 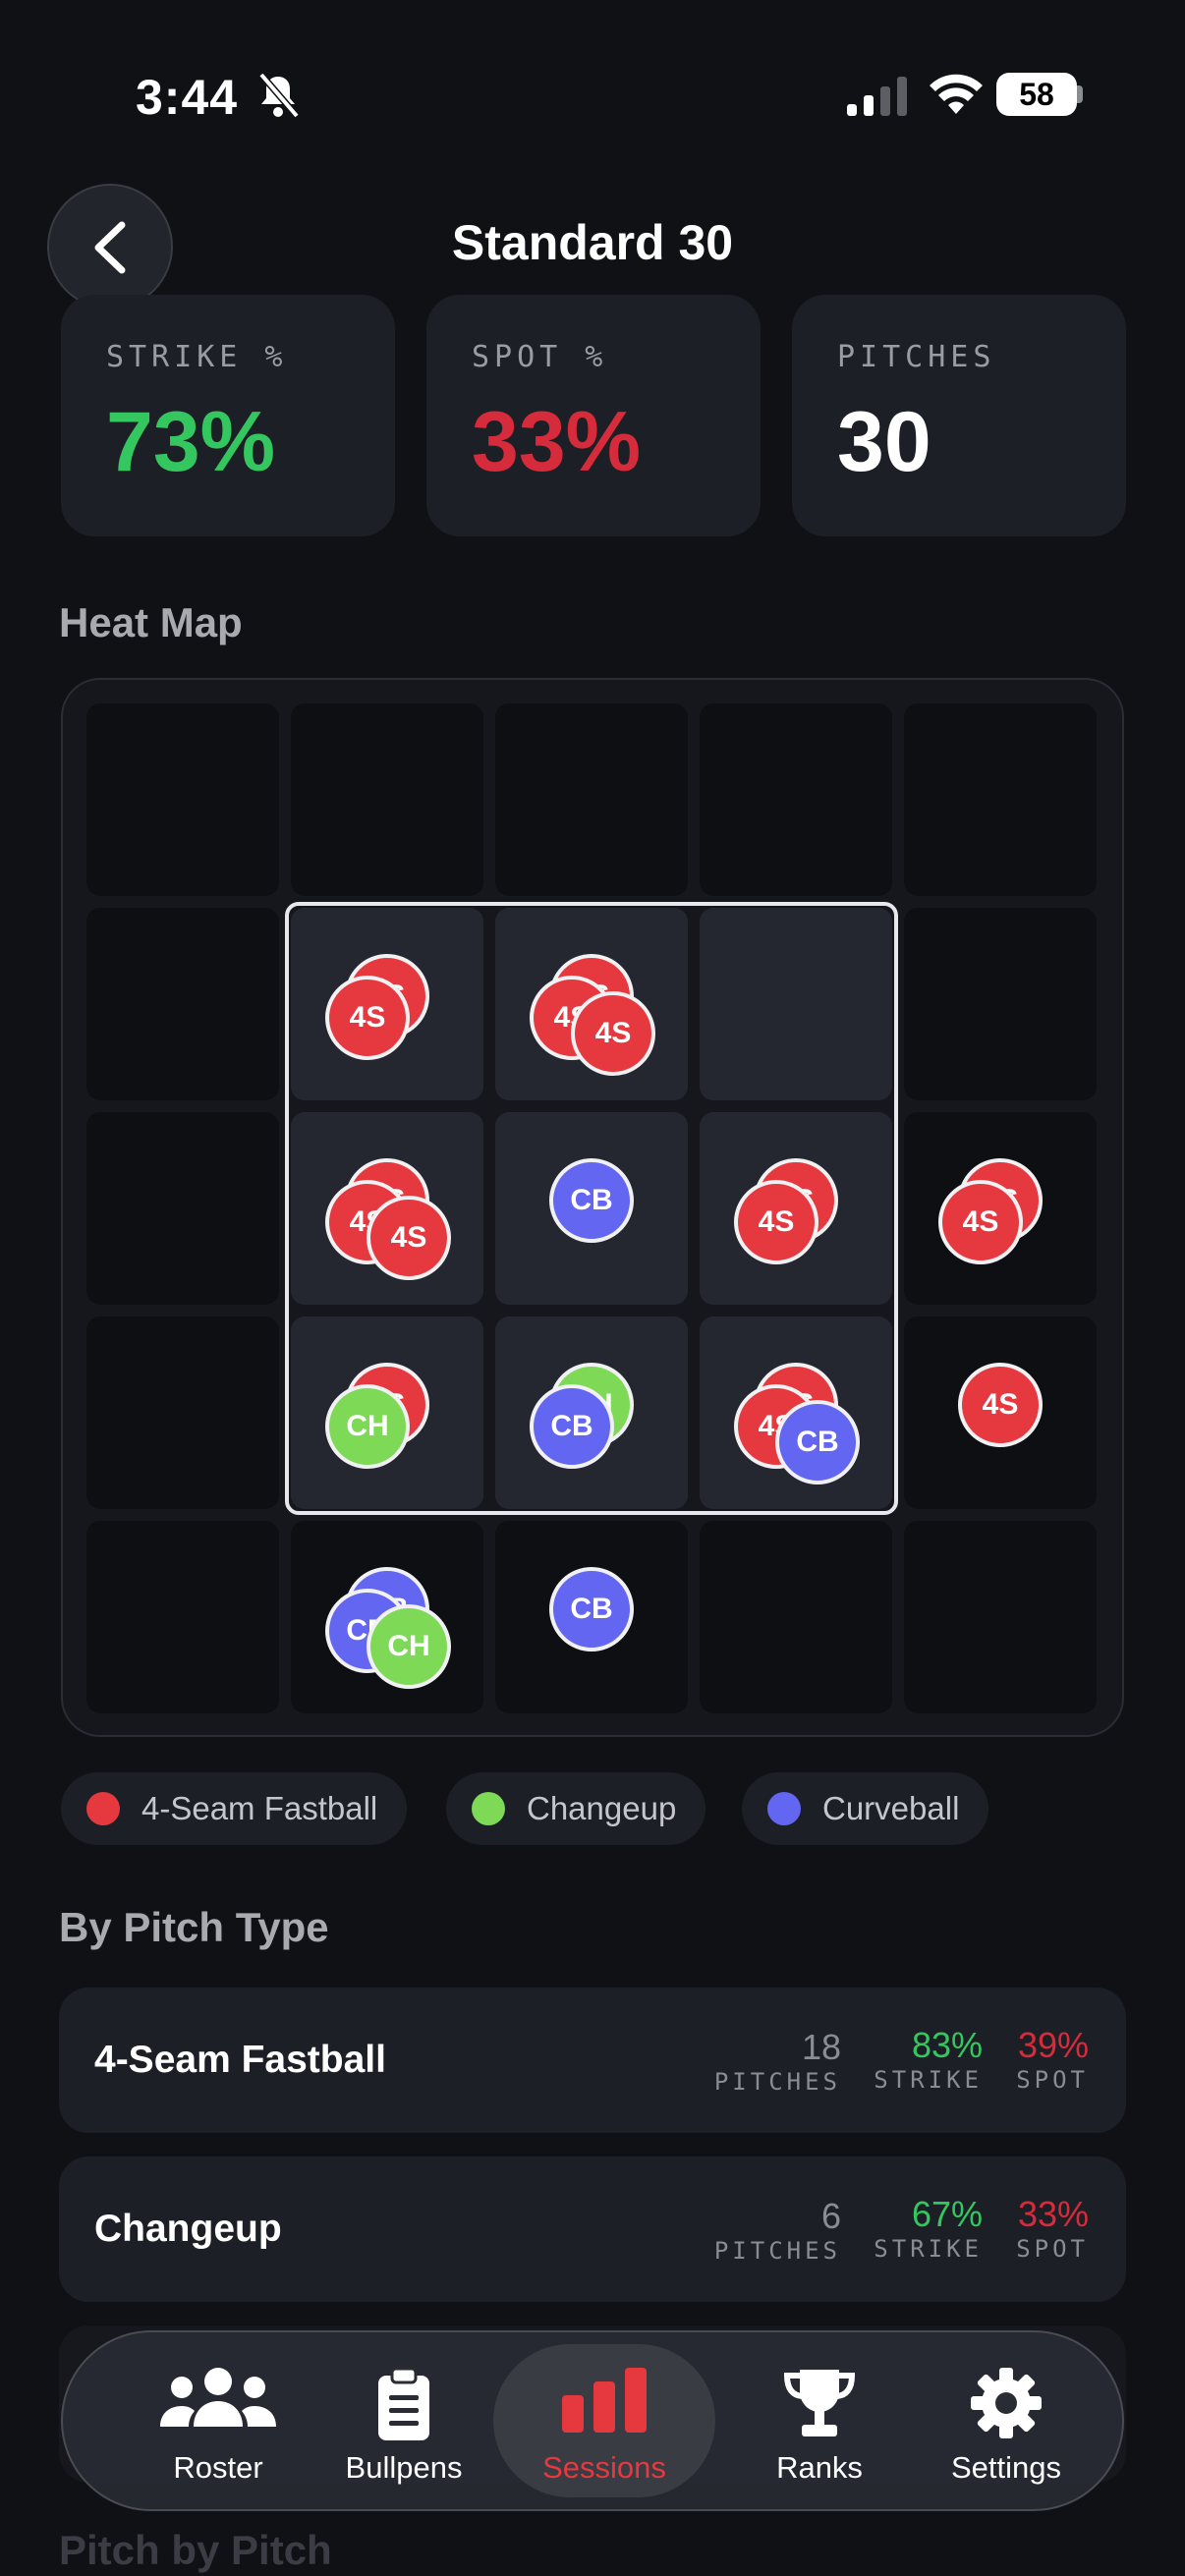 I want to click on tab-label: Roster, so click(x=218, y=2467).